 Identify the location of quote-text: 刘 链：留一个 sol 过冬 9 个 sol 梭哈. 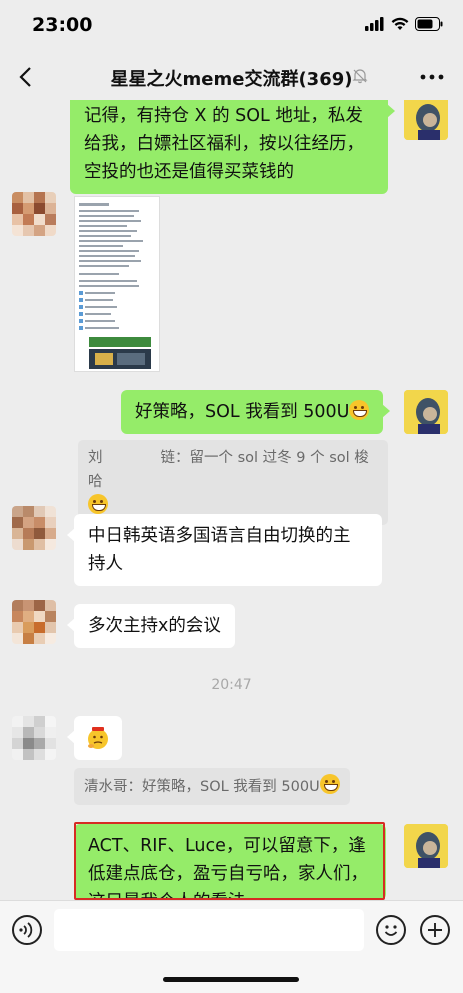
(228, 470).